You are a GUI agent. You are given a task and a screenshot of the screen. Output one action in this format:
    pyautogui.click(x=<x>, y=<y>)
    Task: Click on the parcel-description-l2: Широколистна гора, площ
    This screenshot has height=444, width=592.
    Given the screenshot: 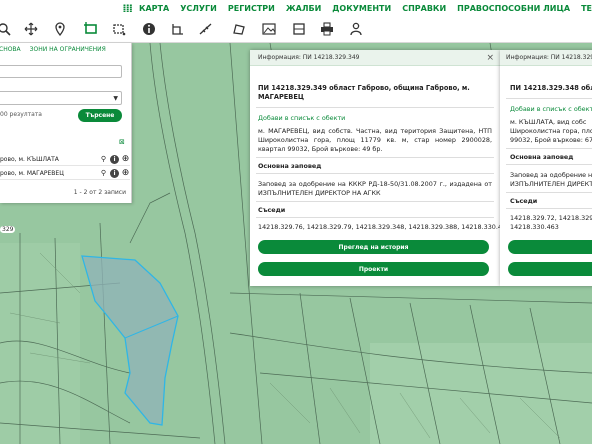 What is the action you would take?
    pyautogui.click(x=551, y=131)
    